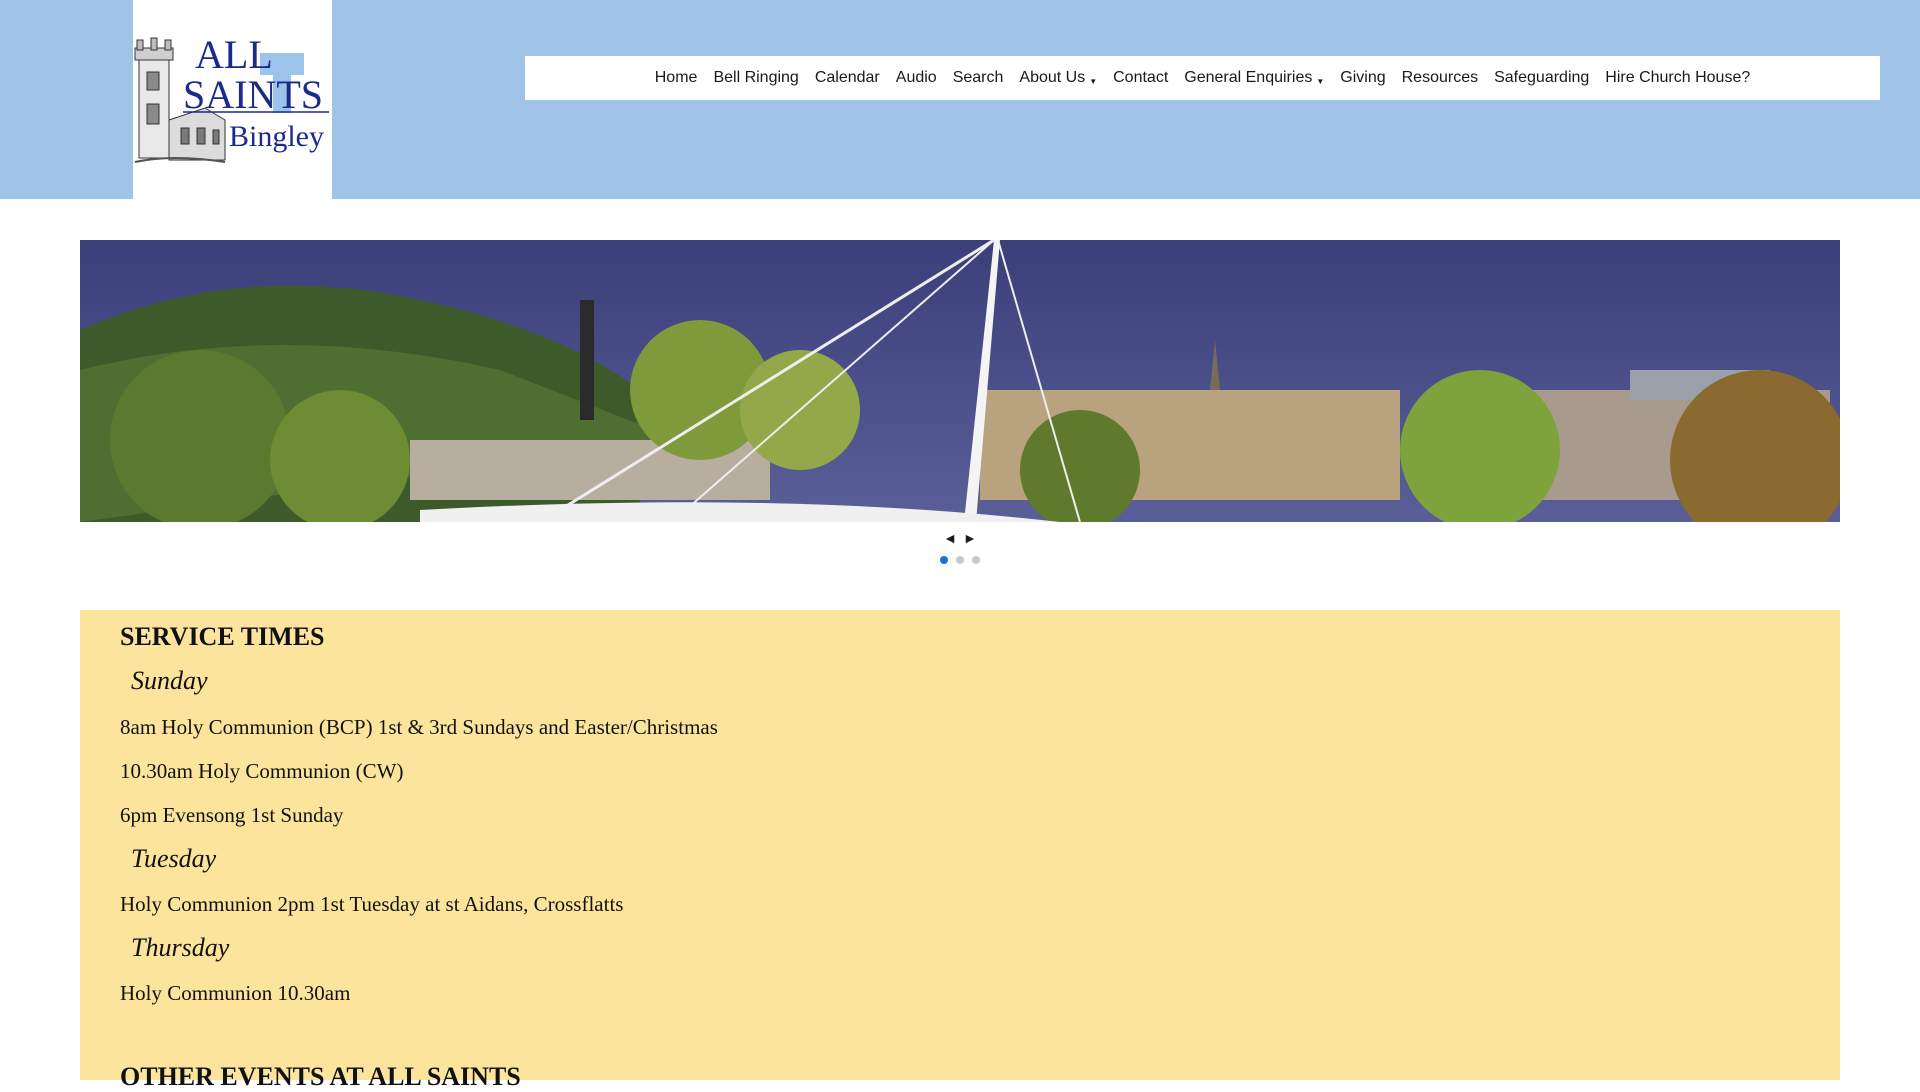  What do you see at coordinates (960, 538) in the screenshot?
I see `slider-arrows: ◄ ►` at bounding box center [960, 538].